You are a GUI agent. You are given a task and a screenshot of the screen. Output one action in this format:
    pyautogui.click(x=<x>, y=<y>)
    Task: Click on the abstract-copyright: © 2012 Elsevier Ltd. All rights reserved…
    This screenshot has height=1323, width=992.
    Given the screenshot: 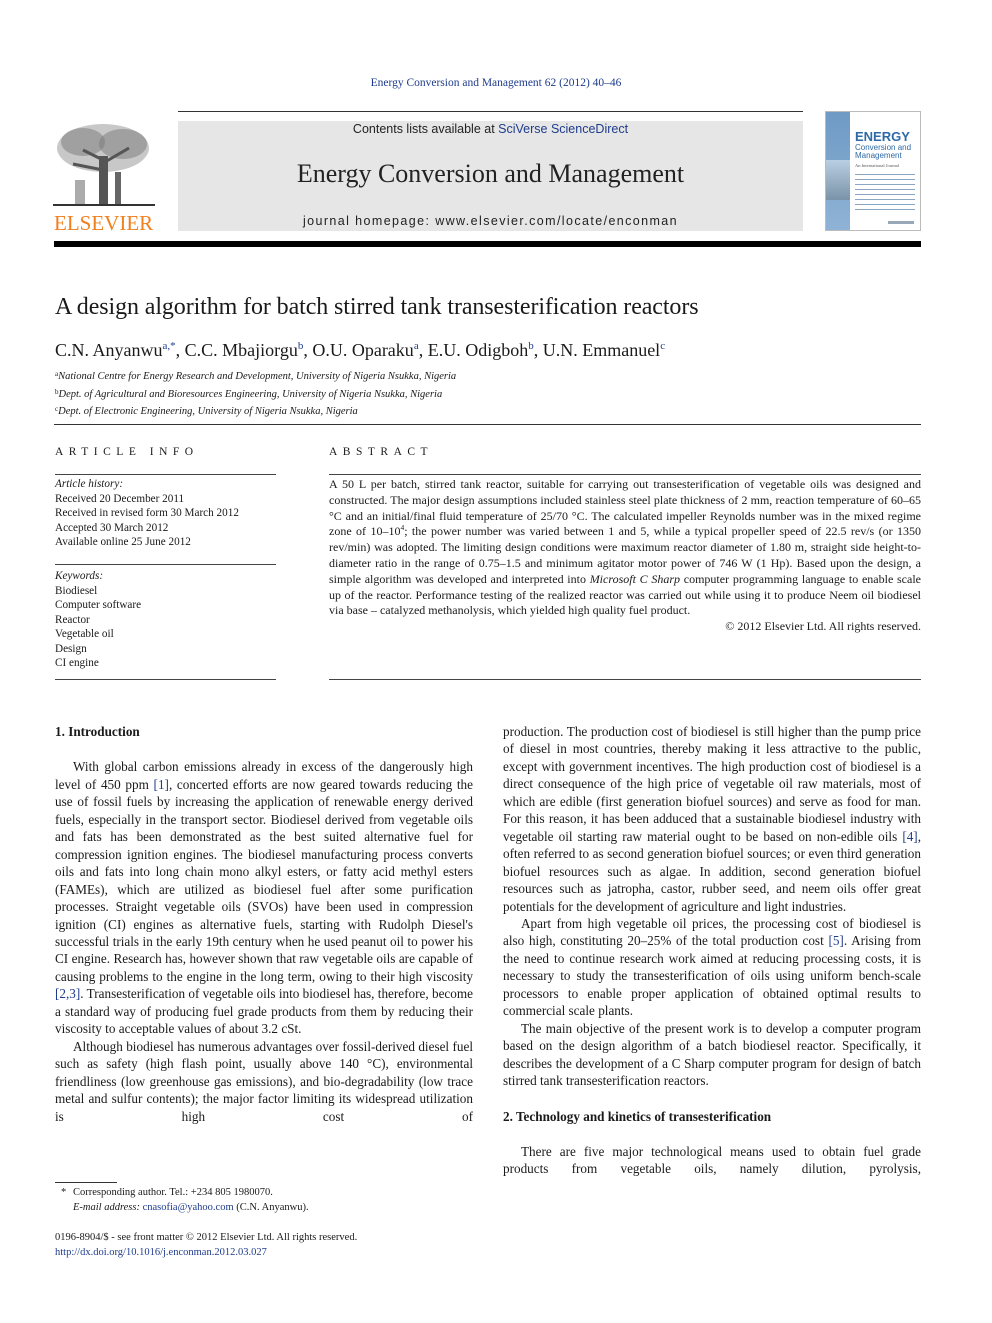 What is the action you would take?
    pyautogui.click(x=823, y=626)
    